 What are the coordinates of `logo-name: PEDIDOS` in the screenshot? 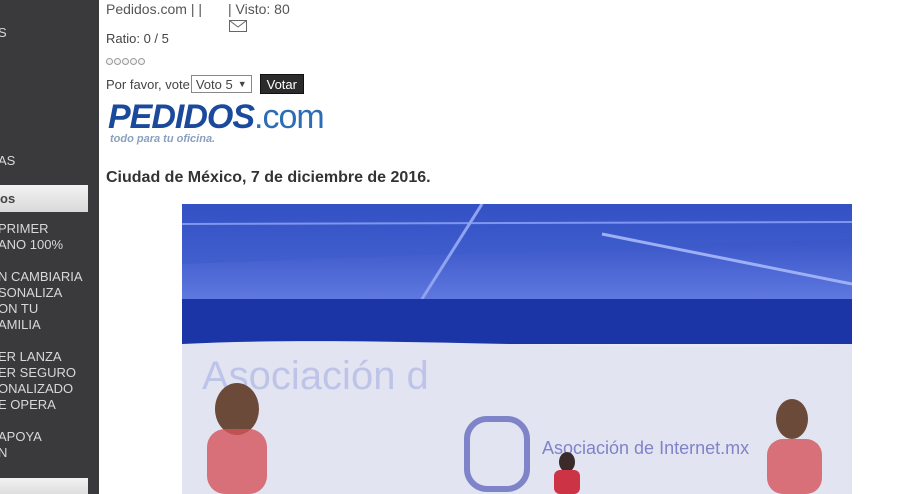 It's located at (181, 117).